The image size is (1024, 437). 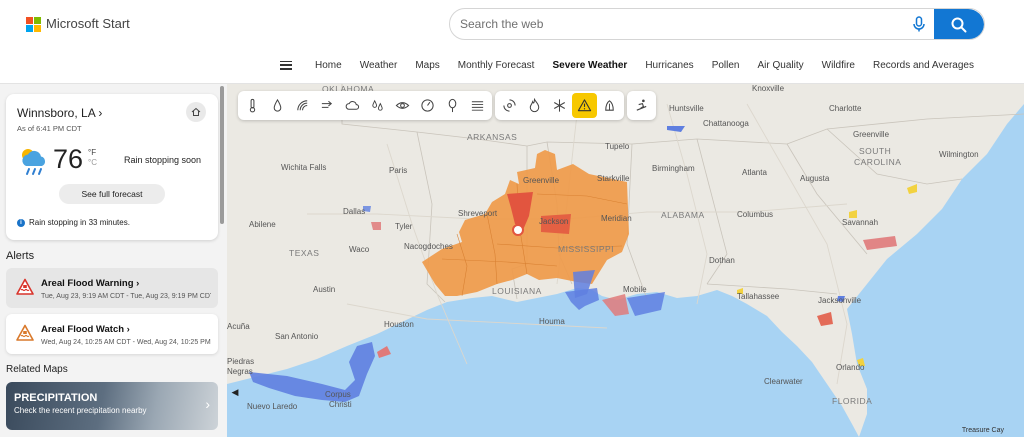 What do you see at coordinates (669, 65) in the screenshot?
I see `nav-hurricanes: Hurricanes` at bounding box center [669, 65].